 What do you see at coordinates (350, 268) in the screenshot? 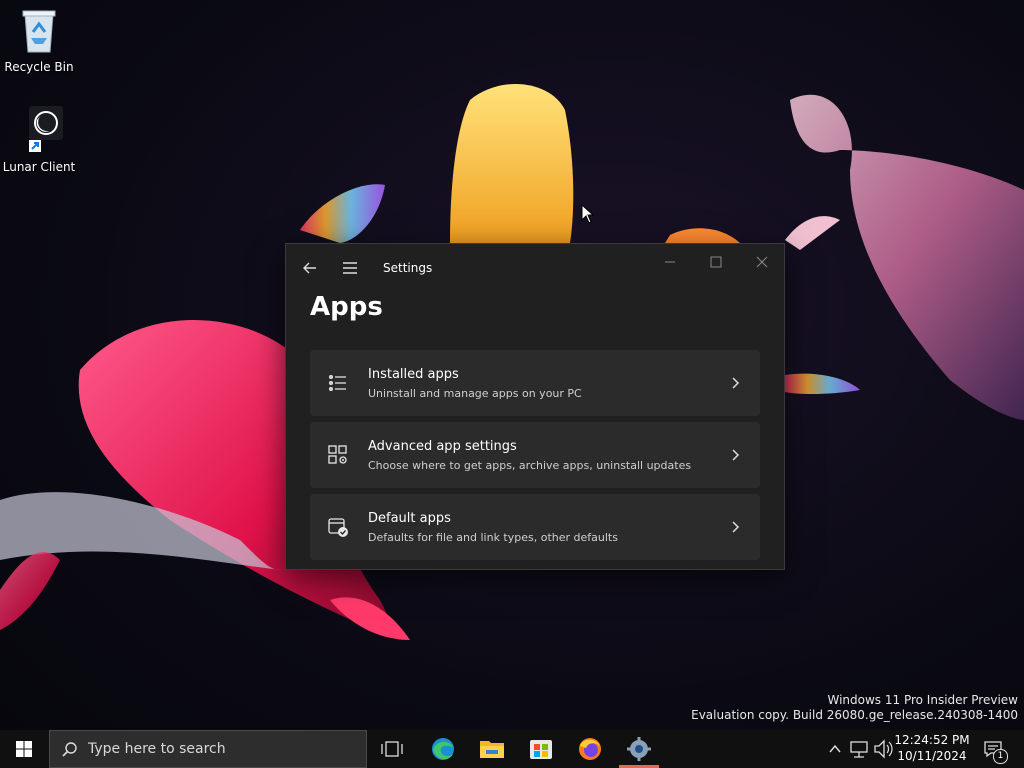
I see `hamburger-menu-icon` at bounding box center [350, 268].